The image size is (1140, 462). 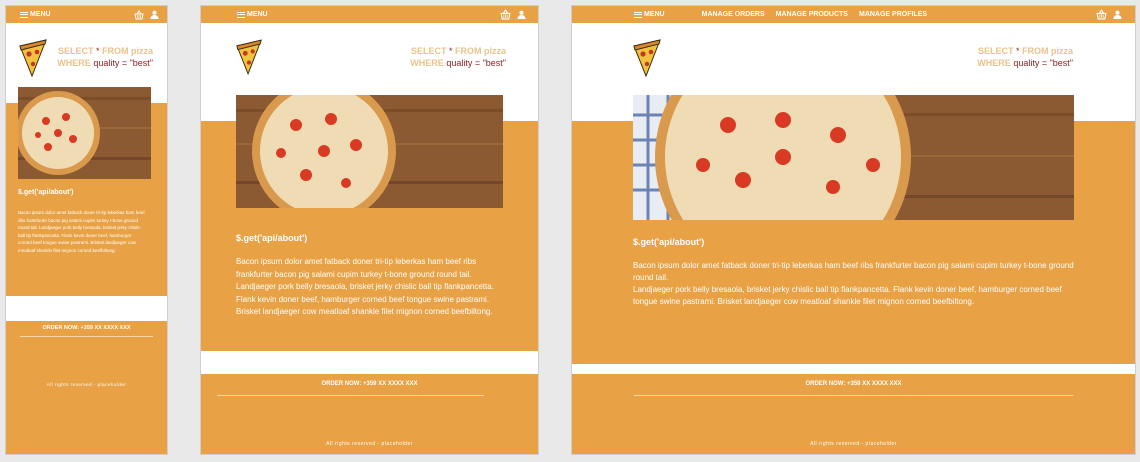 I want to click on nav-link-manage-products: MANAGE PRODUCTS, so click(x=812, y=14).